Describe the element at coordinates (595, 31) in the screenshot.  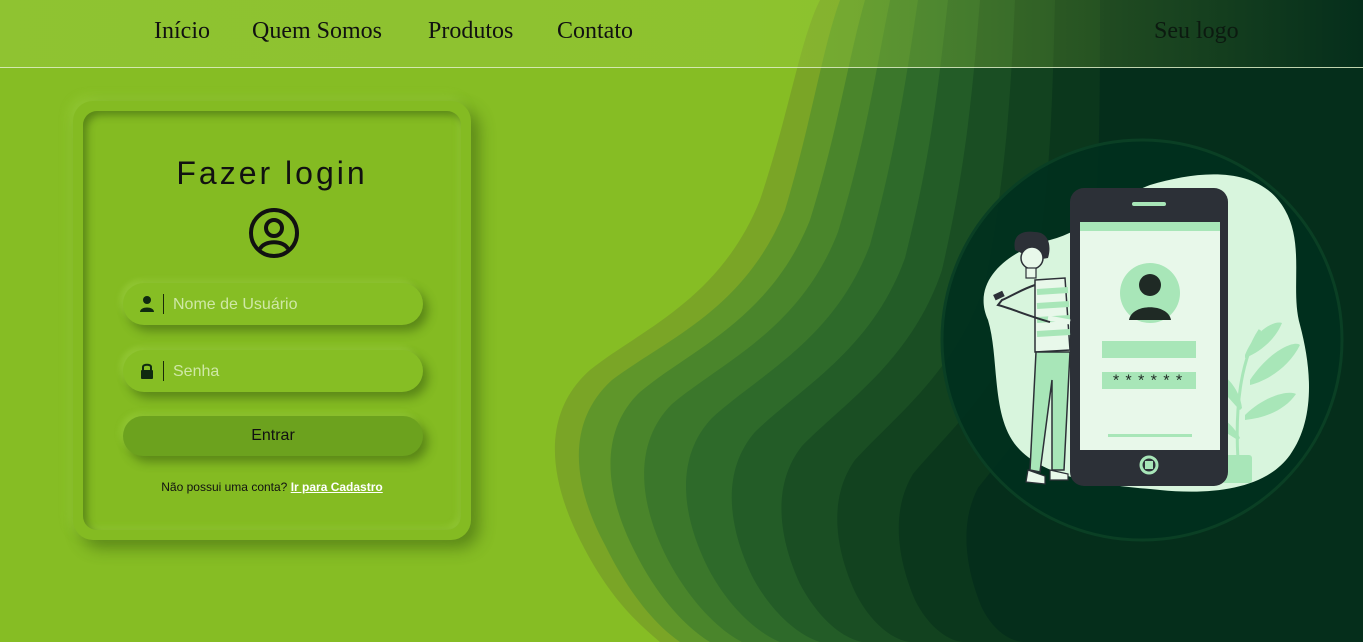
I see `nav-link-contato: Contato` at that location.